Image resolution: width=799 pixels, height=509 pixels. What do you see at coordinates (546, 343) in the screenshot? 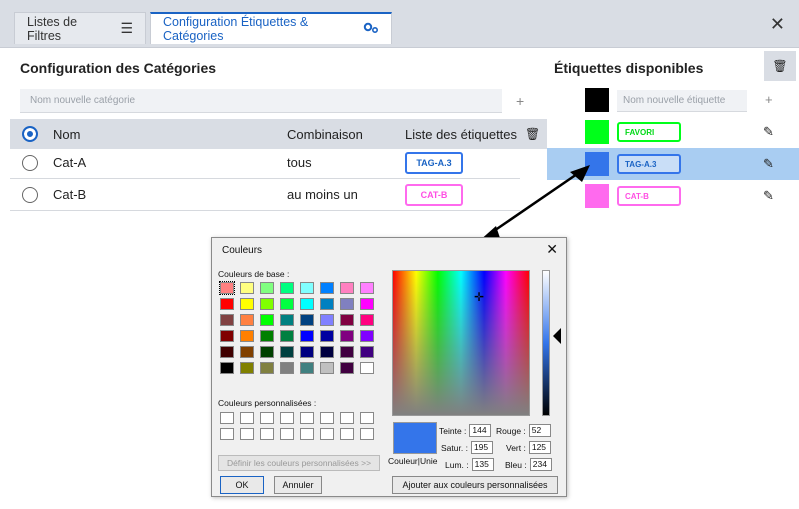
I see `luminance-slider` at bounding box center [546, 343].